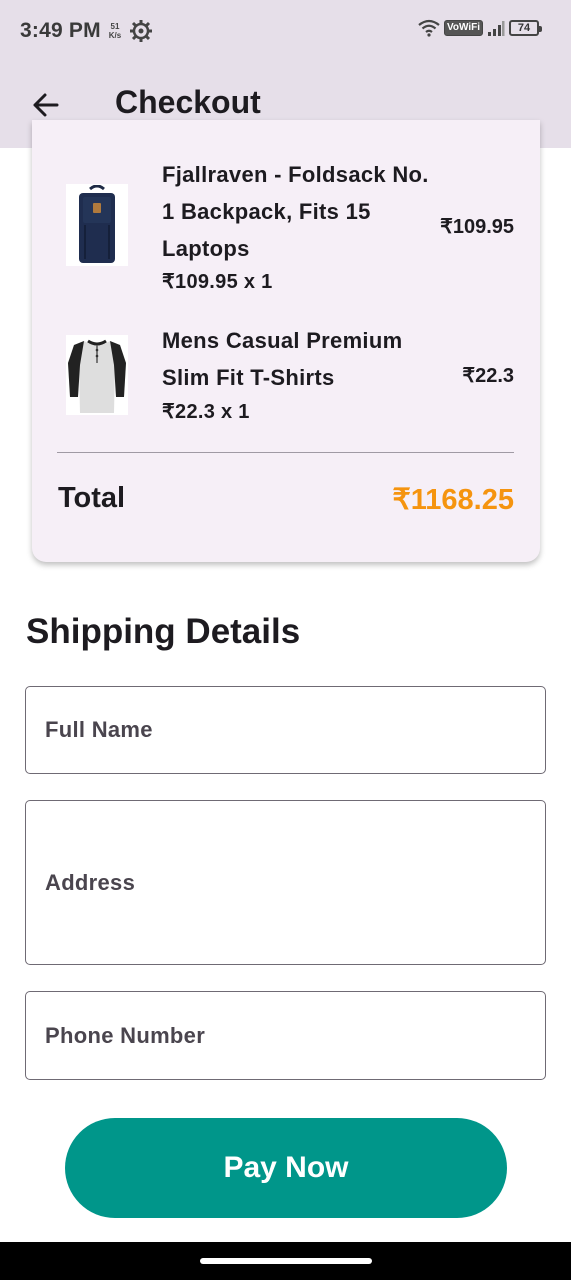  Describe the element at coordinates (97, 375) in the screenshot. I see `tshirt-image` at that location.